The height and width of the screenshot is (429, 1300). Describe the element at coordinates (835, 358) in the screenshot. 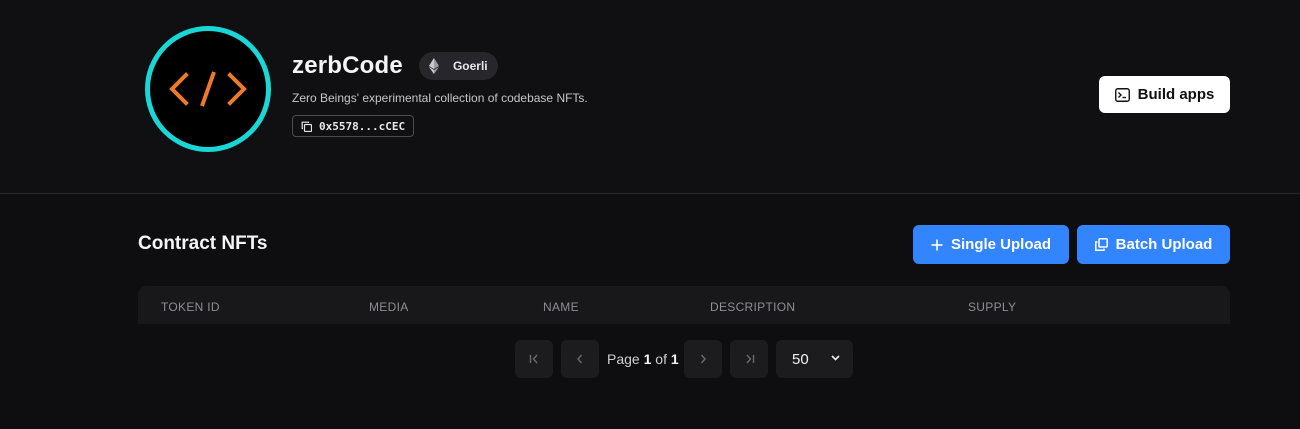

I see `chevron-down-icon` at that location.